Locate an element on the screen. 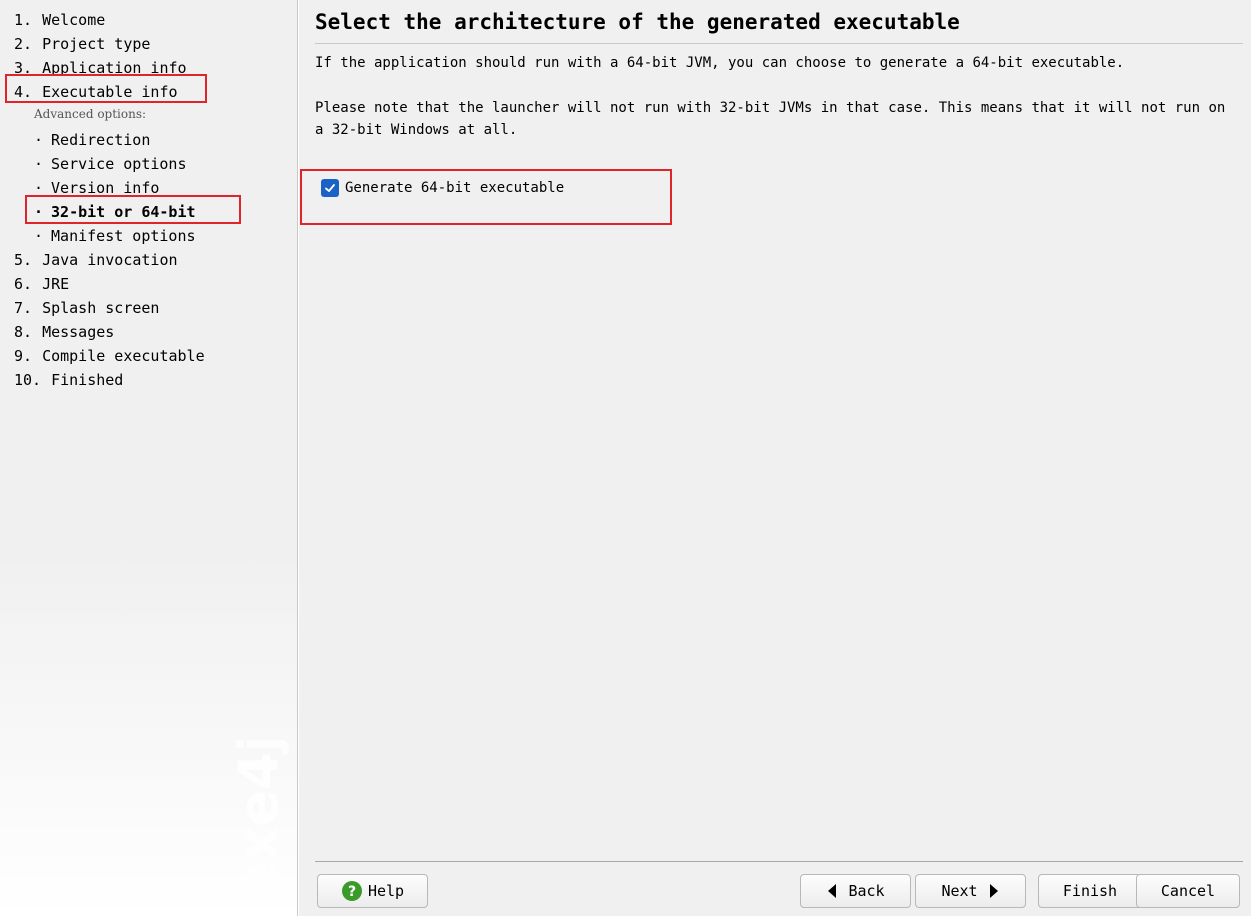 The image size is (1251, 916). help-label: Help is located at coordinates (386, 891).